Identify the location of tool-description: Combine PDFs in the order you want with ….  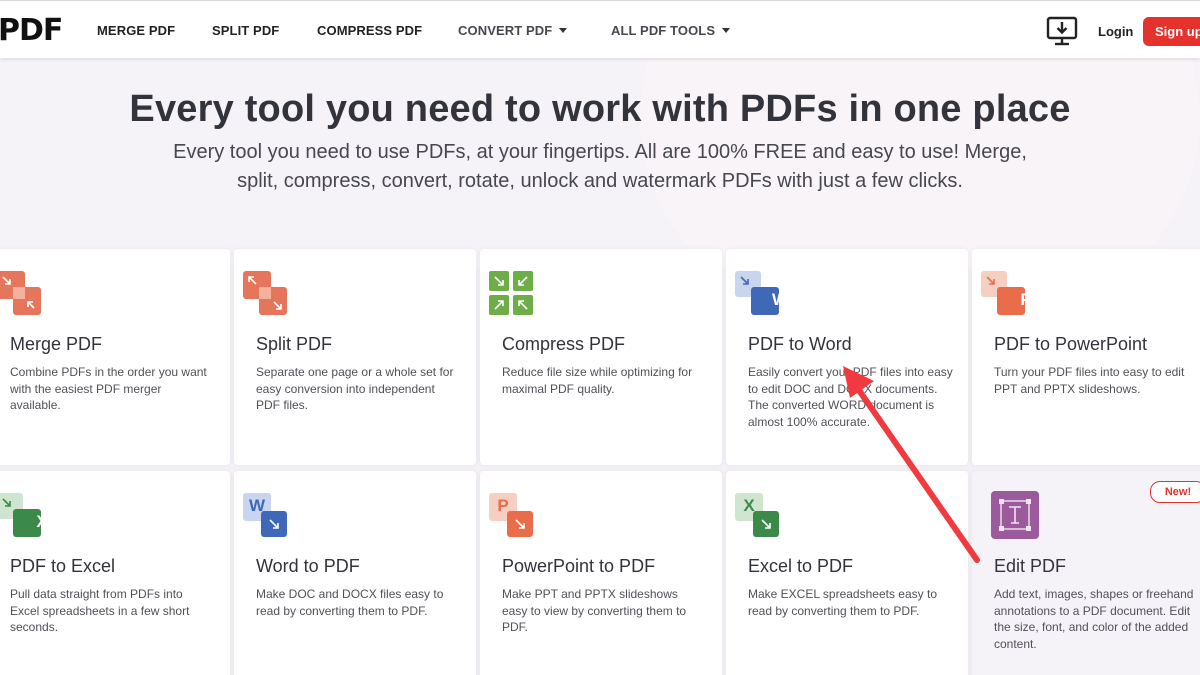
(108, 388).